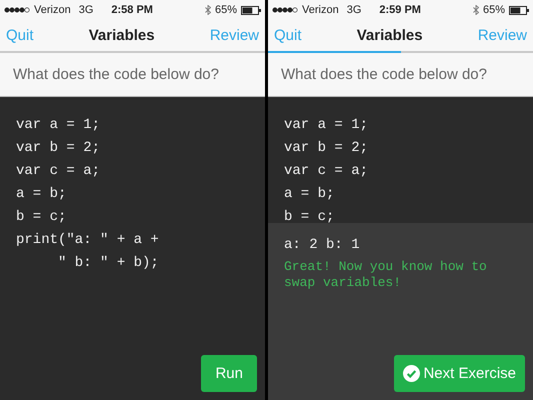 The width and height of the screenshot is (533, 400). What do you see at coordinates (88, 240) in the screenshot?
I see `code-line: print("a: " + a +` at bounding box center [88, 240].